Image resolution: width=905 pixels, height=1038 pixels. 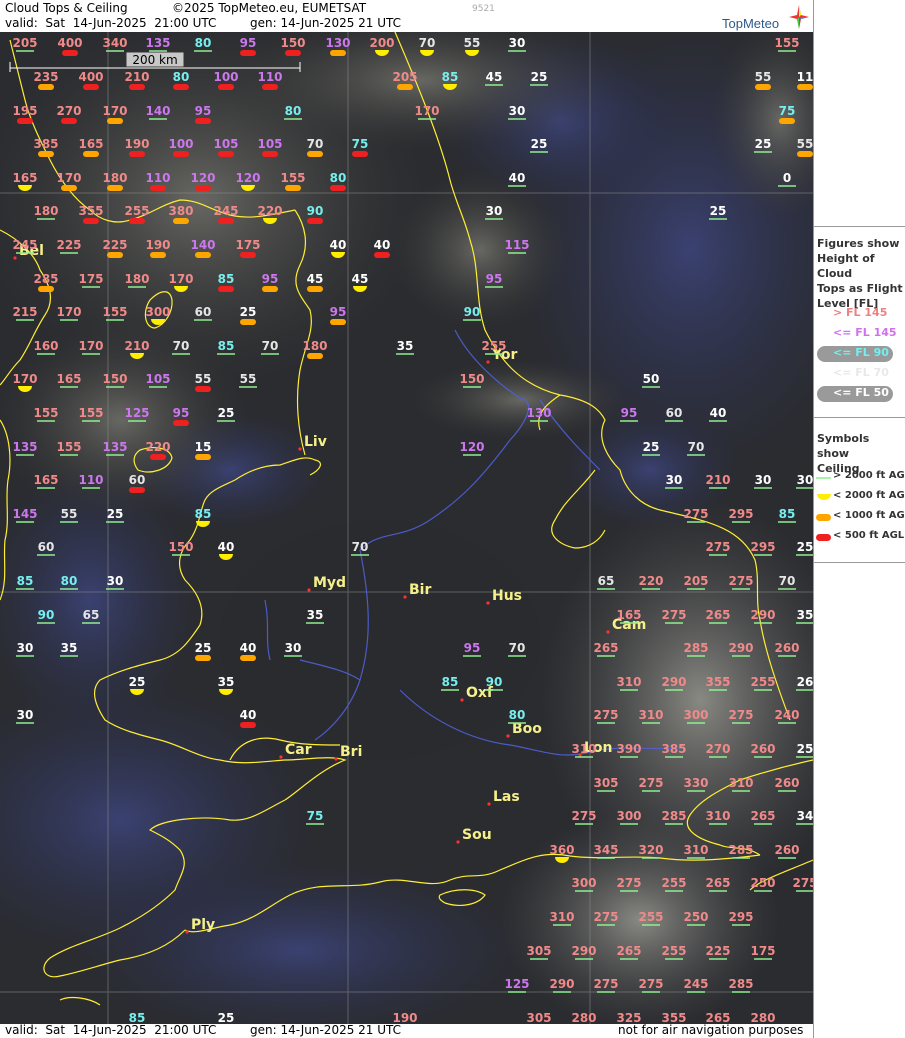 What do you see at coordinates (861, 392) in the screenshot?
I see `legend-fl-label: <= FL 50` at bounding box center [861, 392].